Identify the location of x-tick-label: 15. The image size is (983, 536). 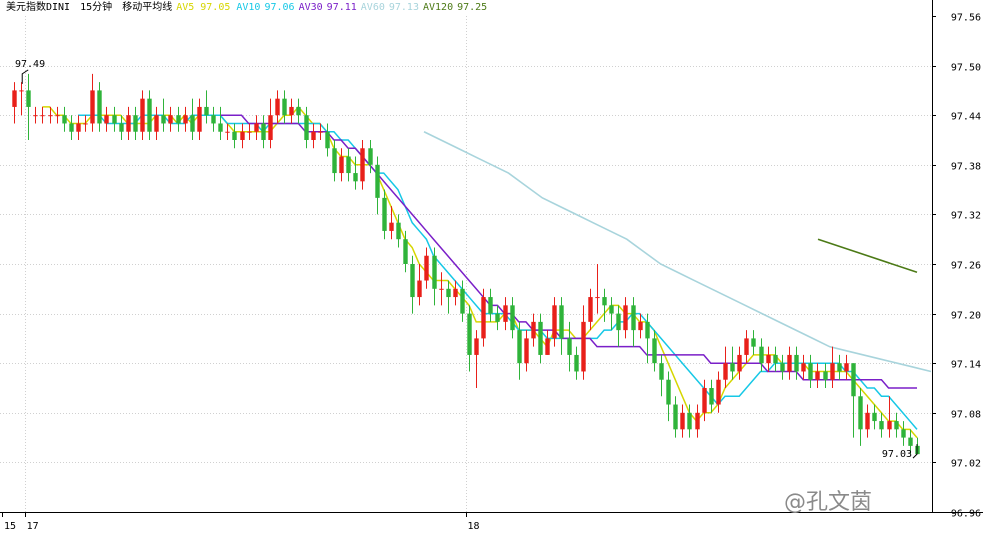
(10, 526).